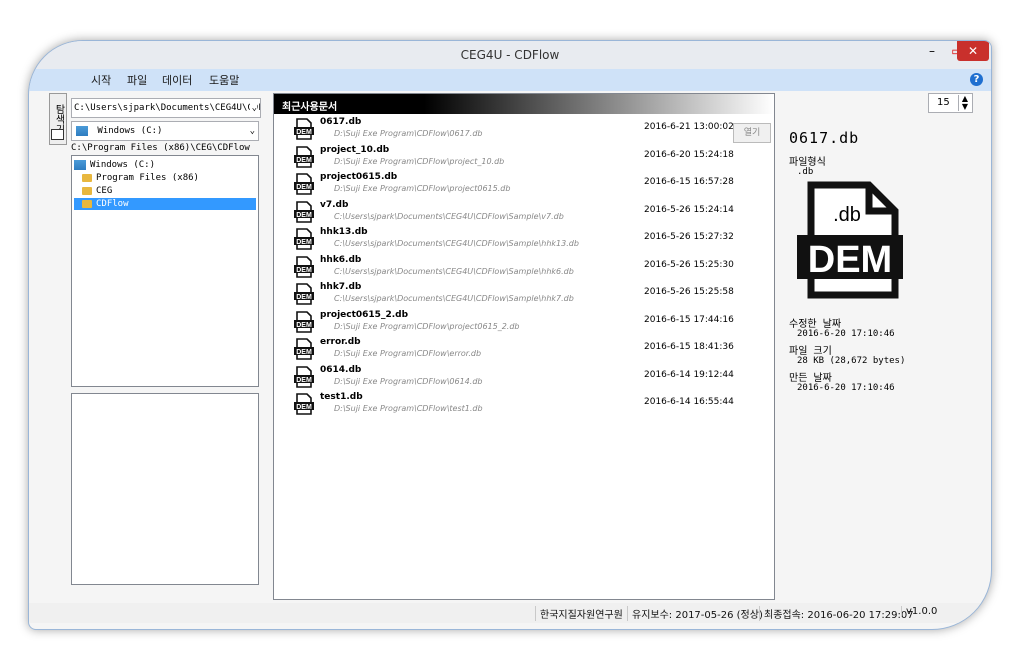 The image size is (1024, 655). What do you see at coordinates (810, 351) in the screenshot?
I see `info-size-label: 파일 크기` at bounding box center [810, 351].